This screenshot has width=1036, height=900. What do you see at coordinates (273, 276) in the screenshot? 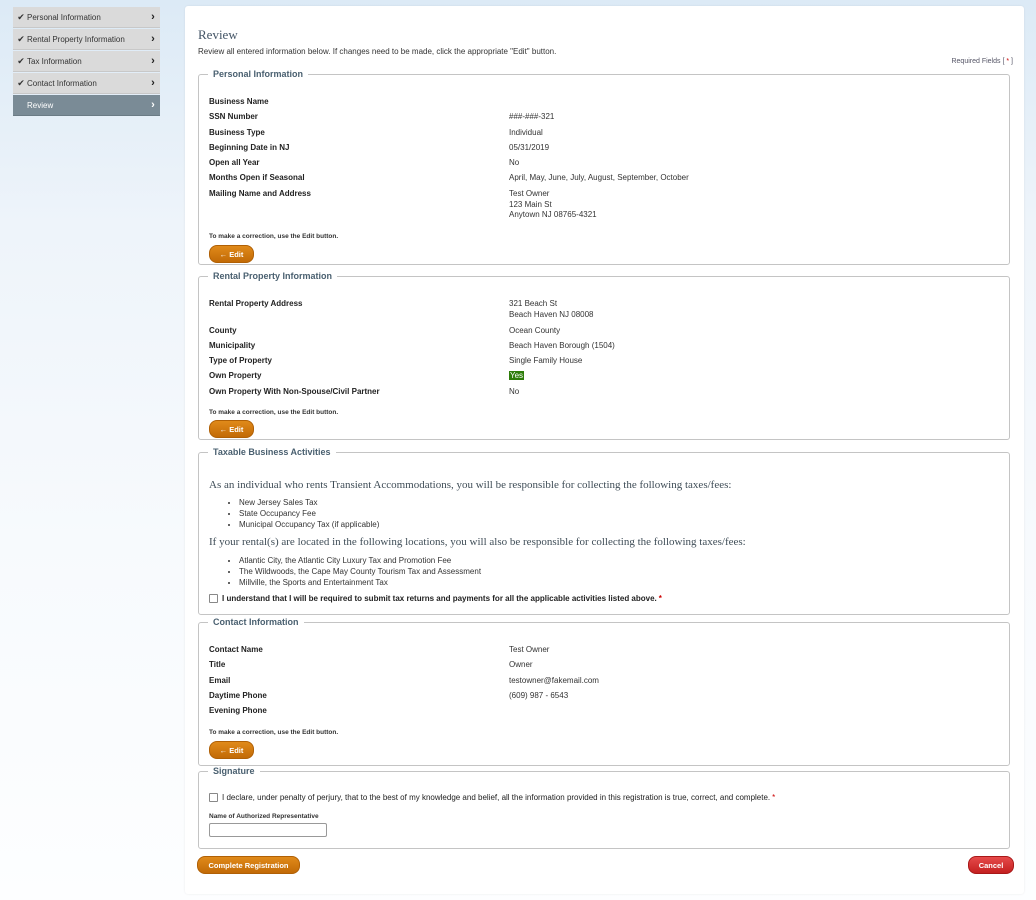
I see `section-legend: Rental Property Information` at bounding box center [273, 276].